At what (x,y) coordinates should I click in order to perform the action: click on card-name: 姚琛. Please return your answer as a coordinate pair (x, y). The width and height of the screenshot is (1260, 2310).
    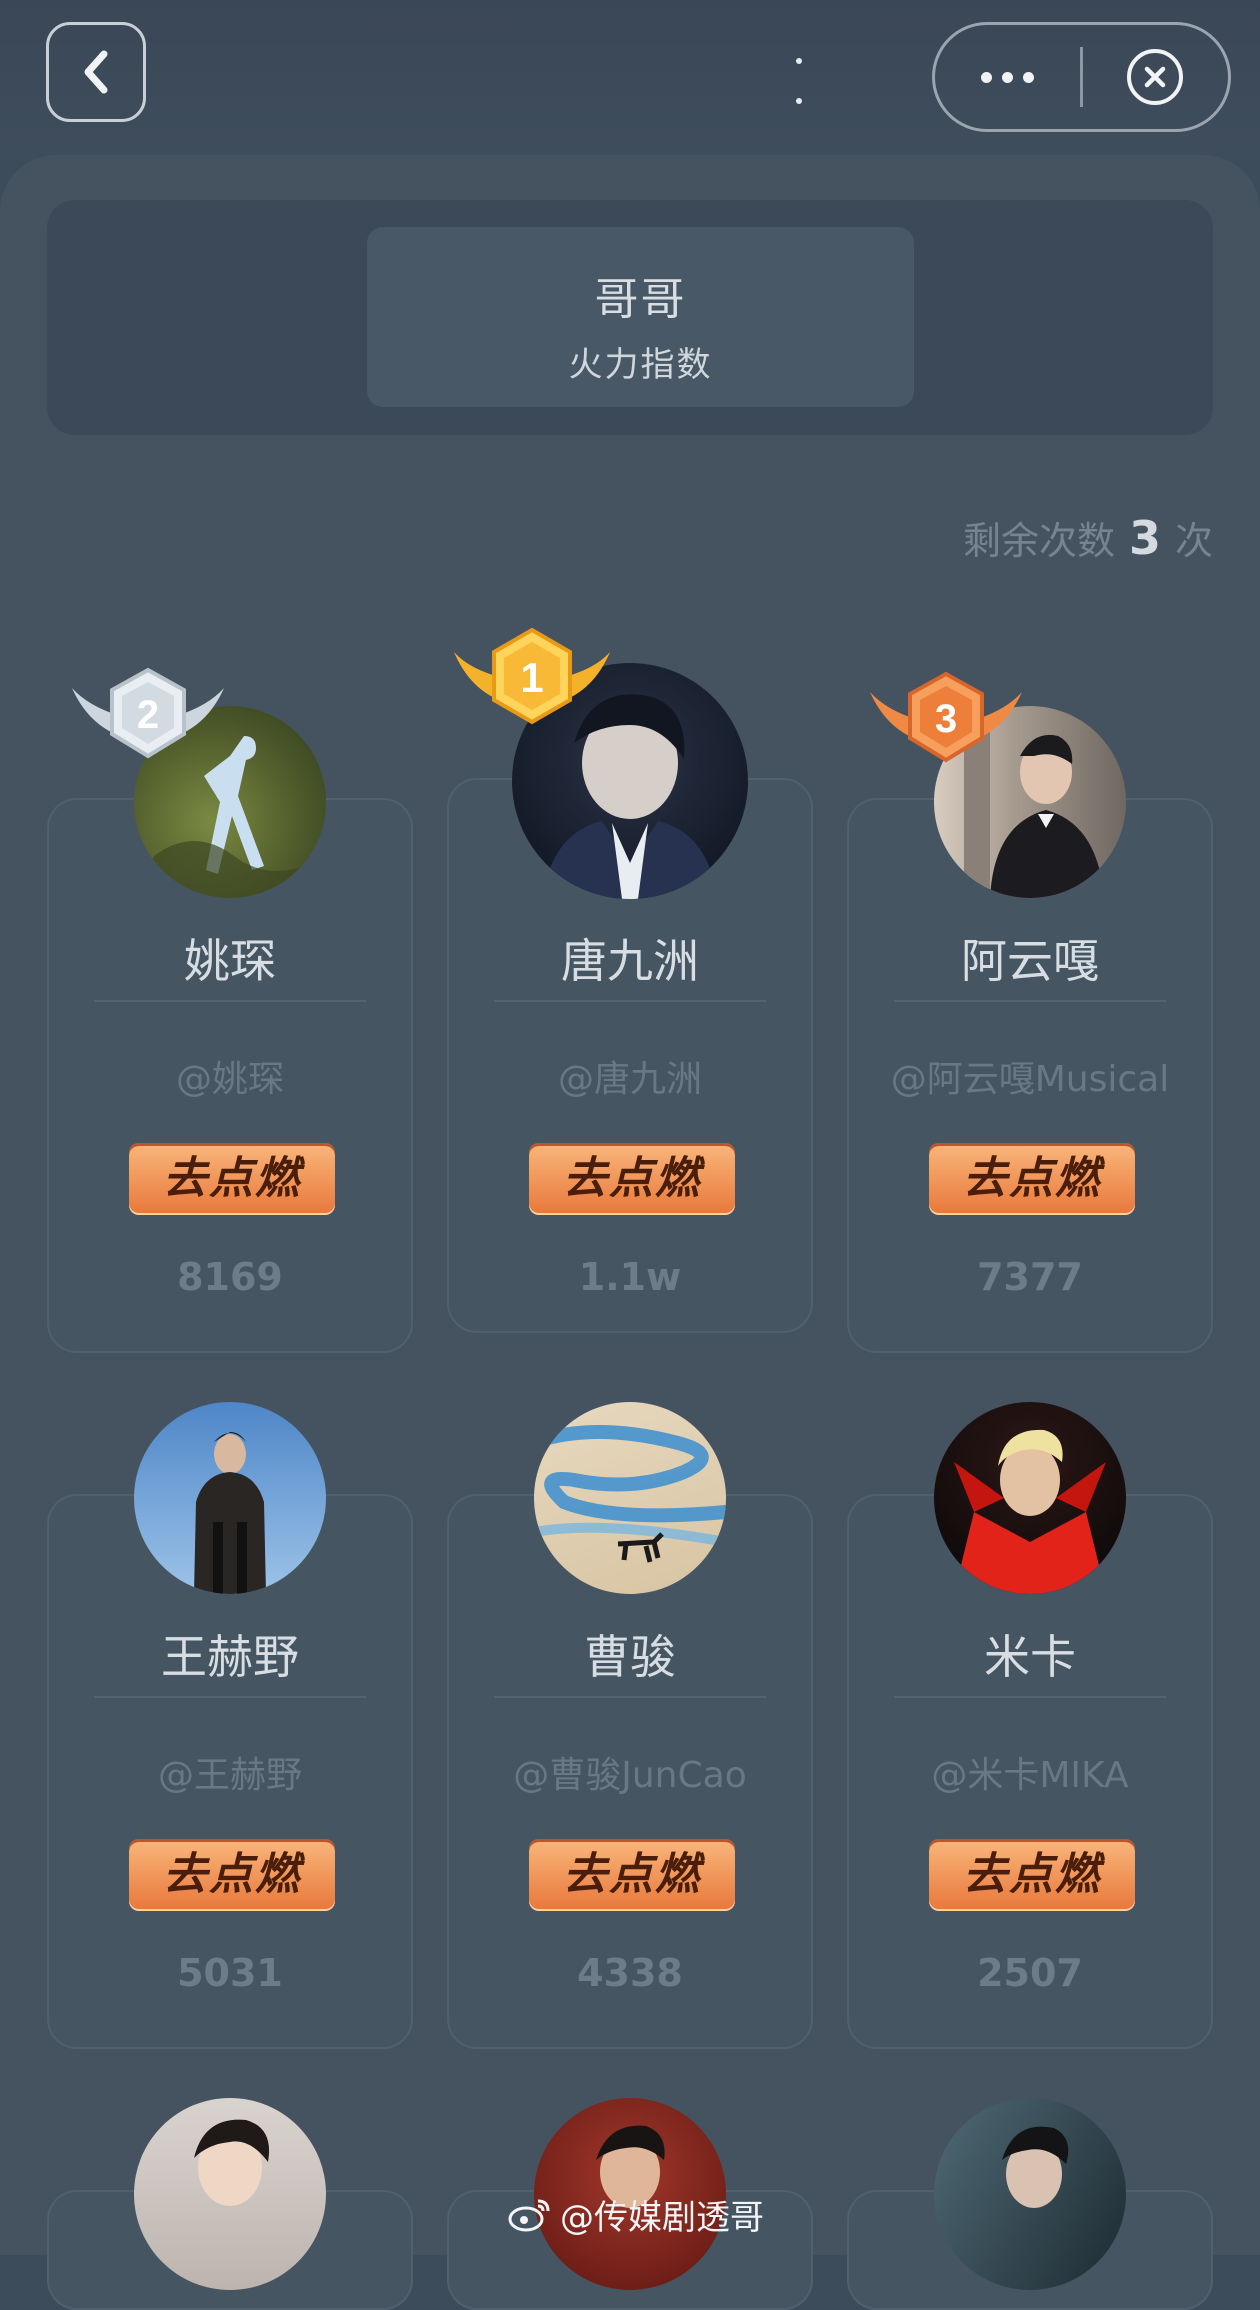
    Looking at the image, I should click on (230, 961).